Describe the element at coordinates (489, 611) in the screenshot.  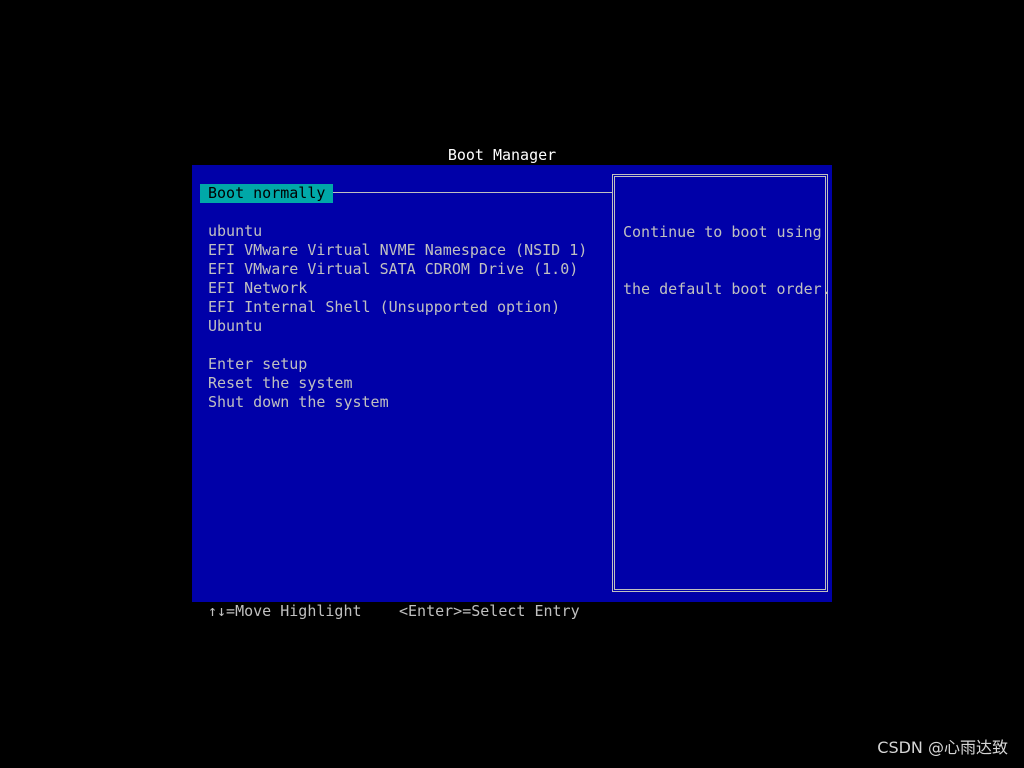
I see `footer-select-hint: <Enter>=Select Entry` at that location.